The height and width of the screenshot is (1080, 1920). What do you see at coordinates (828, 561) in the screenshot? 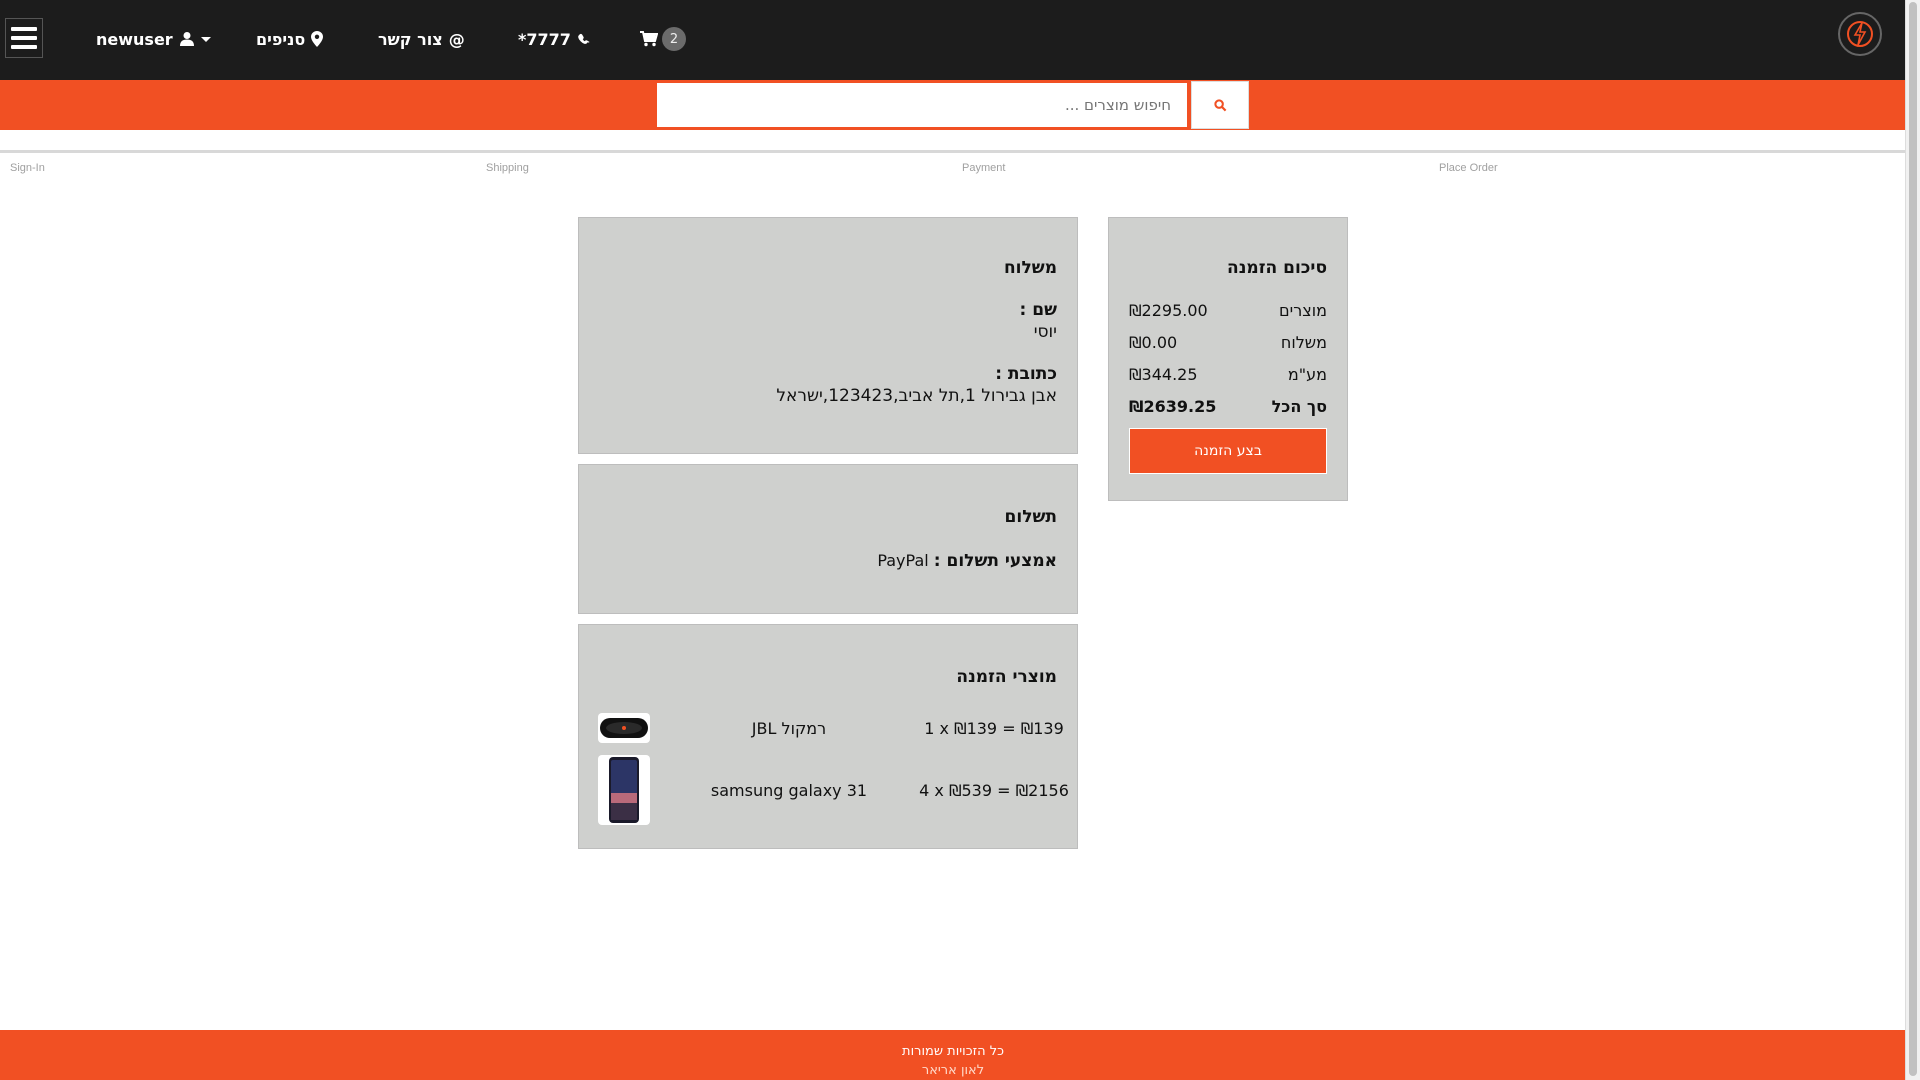
I see `payment-method-row: אמצעי תשלום : PayPal` at bounding box center [828, 561].